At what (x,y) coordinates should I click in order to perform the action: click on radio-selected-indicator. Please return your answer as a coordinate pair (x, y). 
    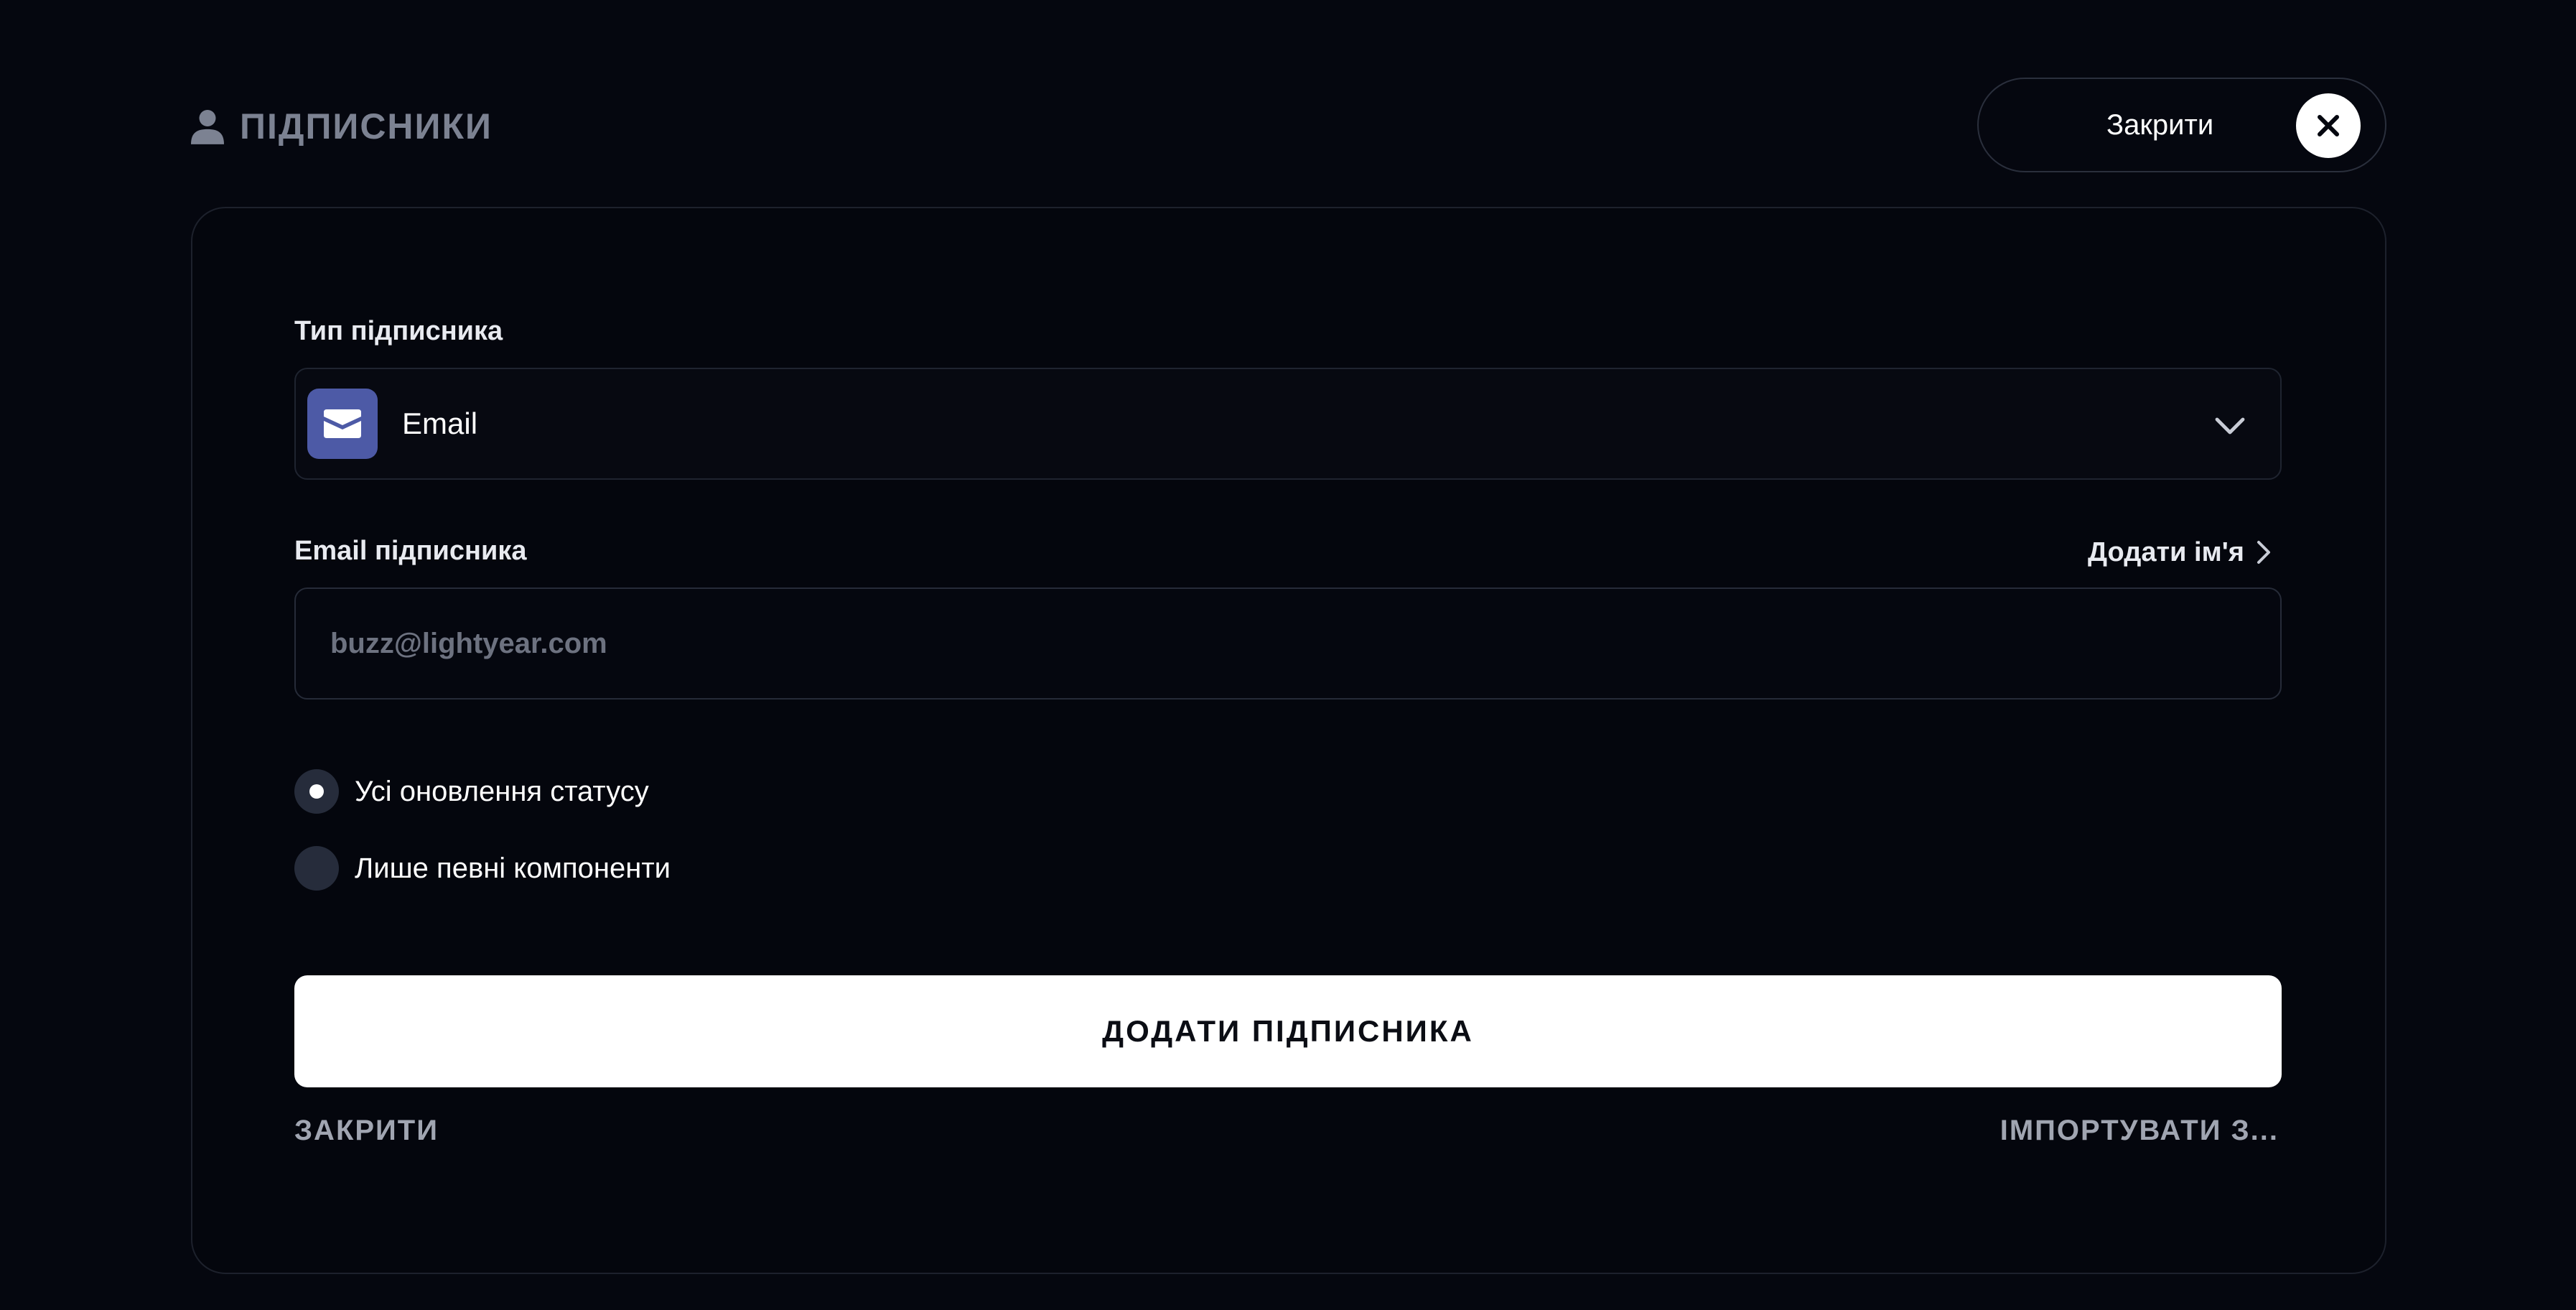
    Looking at the image, I should click on (316, 791).